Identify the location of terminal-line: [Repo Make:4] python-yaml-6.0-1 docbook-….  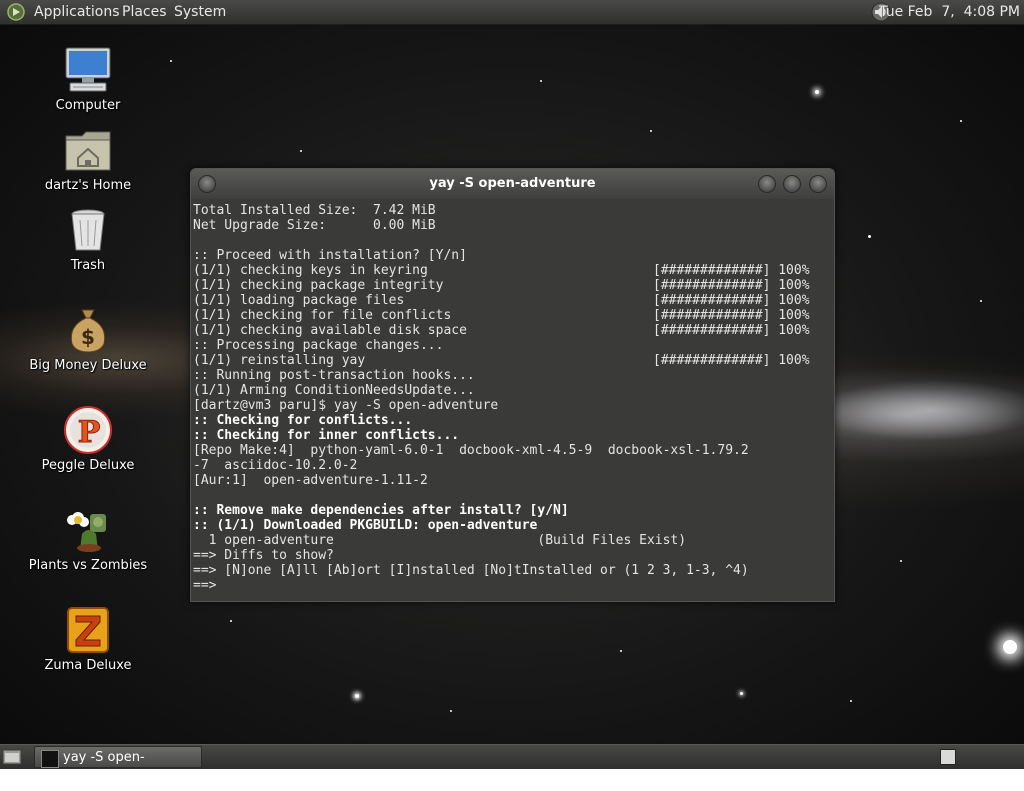
(513, 450).